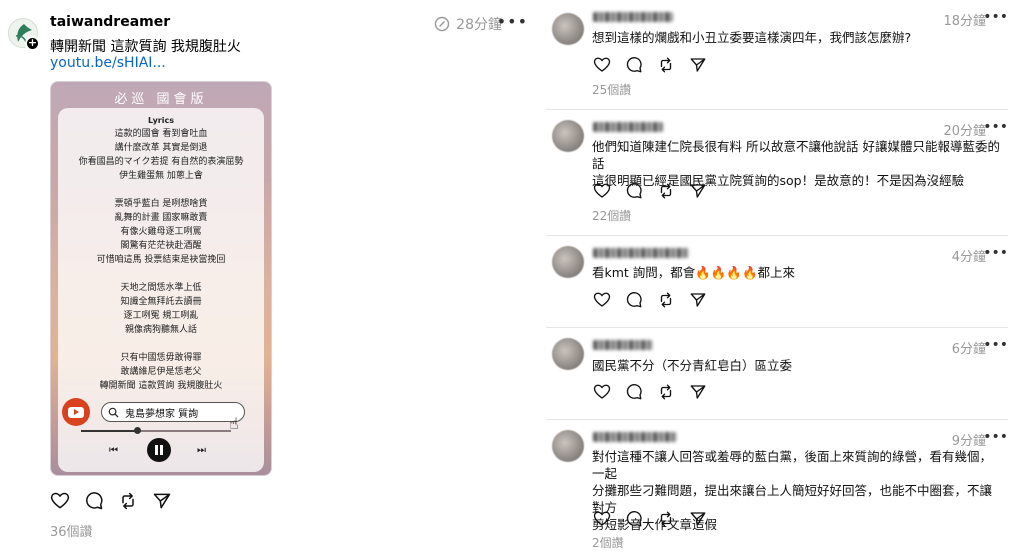 Image resolution: width=1024 pixels, height=554 pixels. Describe the element at coordinates (964, 21) in the screenshot. I see `comment-time: 18分鐘` at that location.